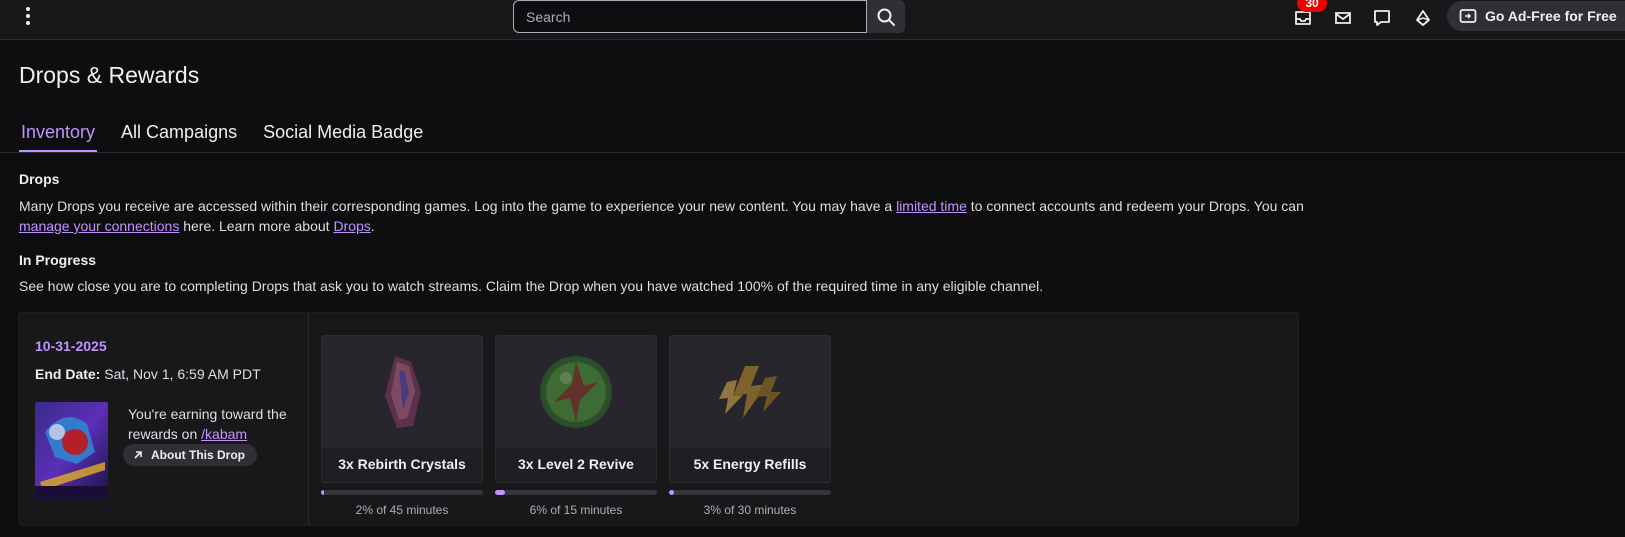  What do you see at coordinates (343, 134) in the screenshot?
I see `tab-social-media-badge: Social Media Badge` at bounding box center [343, 134].